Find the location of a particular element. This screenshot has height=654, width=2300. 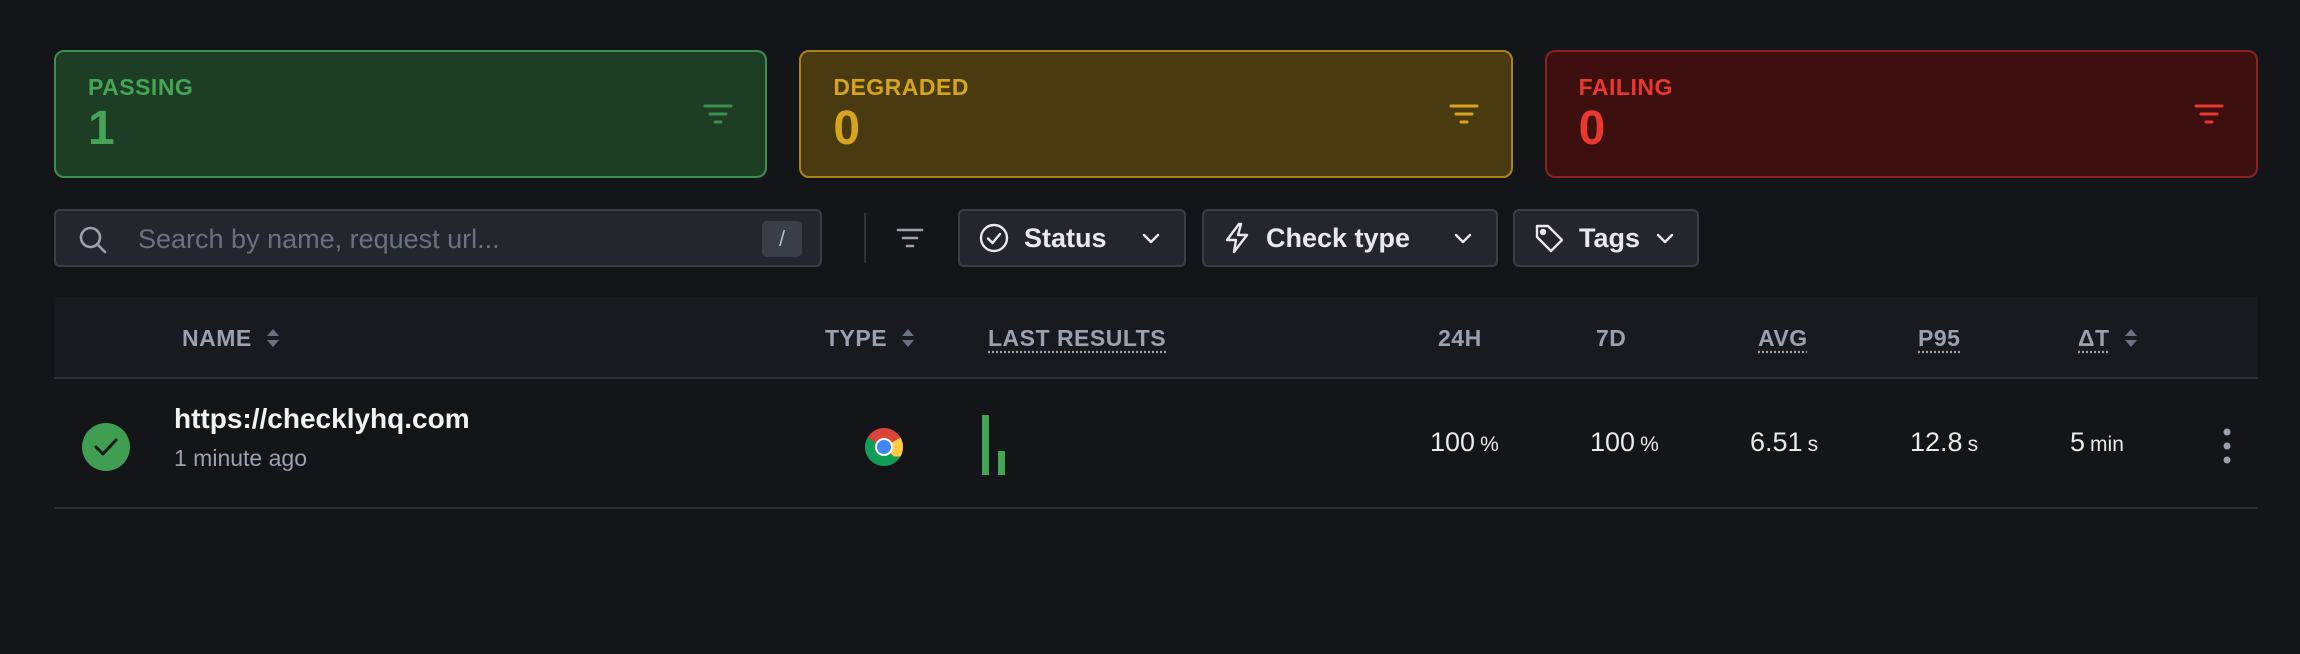

uptime-24h: 100% is located at coordinates (1464, 442).